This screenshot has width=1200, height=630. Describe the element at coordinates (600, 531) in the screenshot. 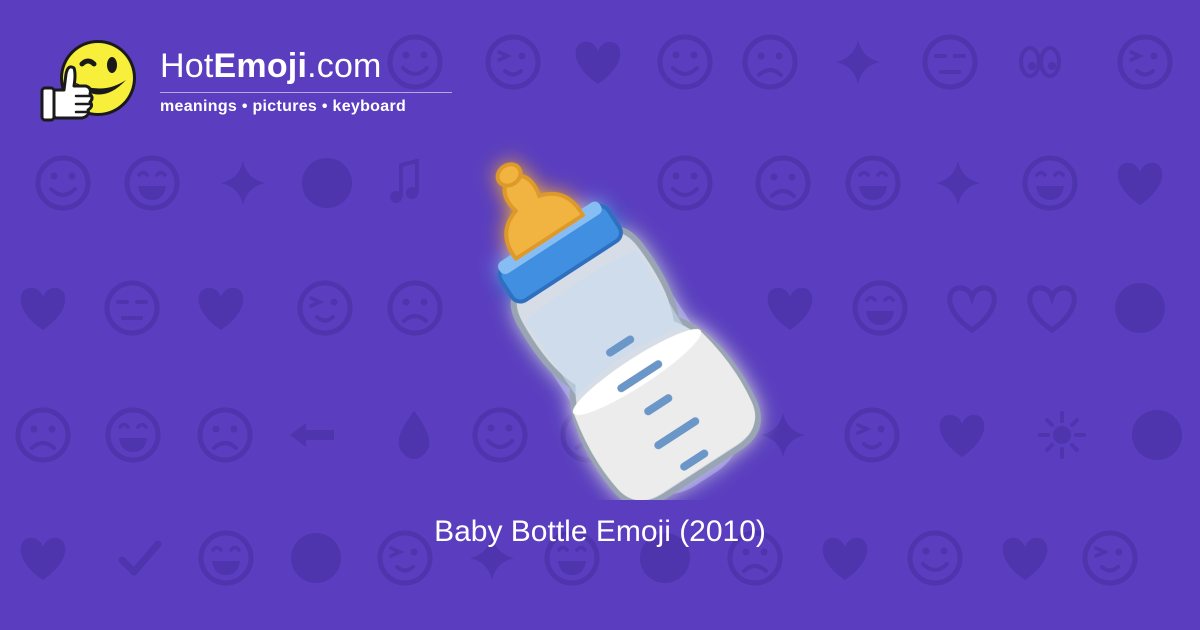

I see `emoji-caption: Baby Bottle Emoji (2010)` at that location.